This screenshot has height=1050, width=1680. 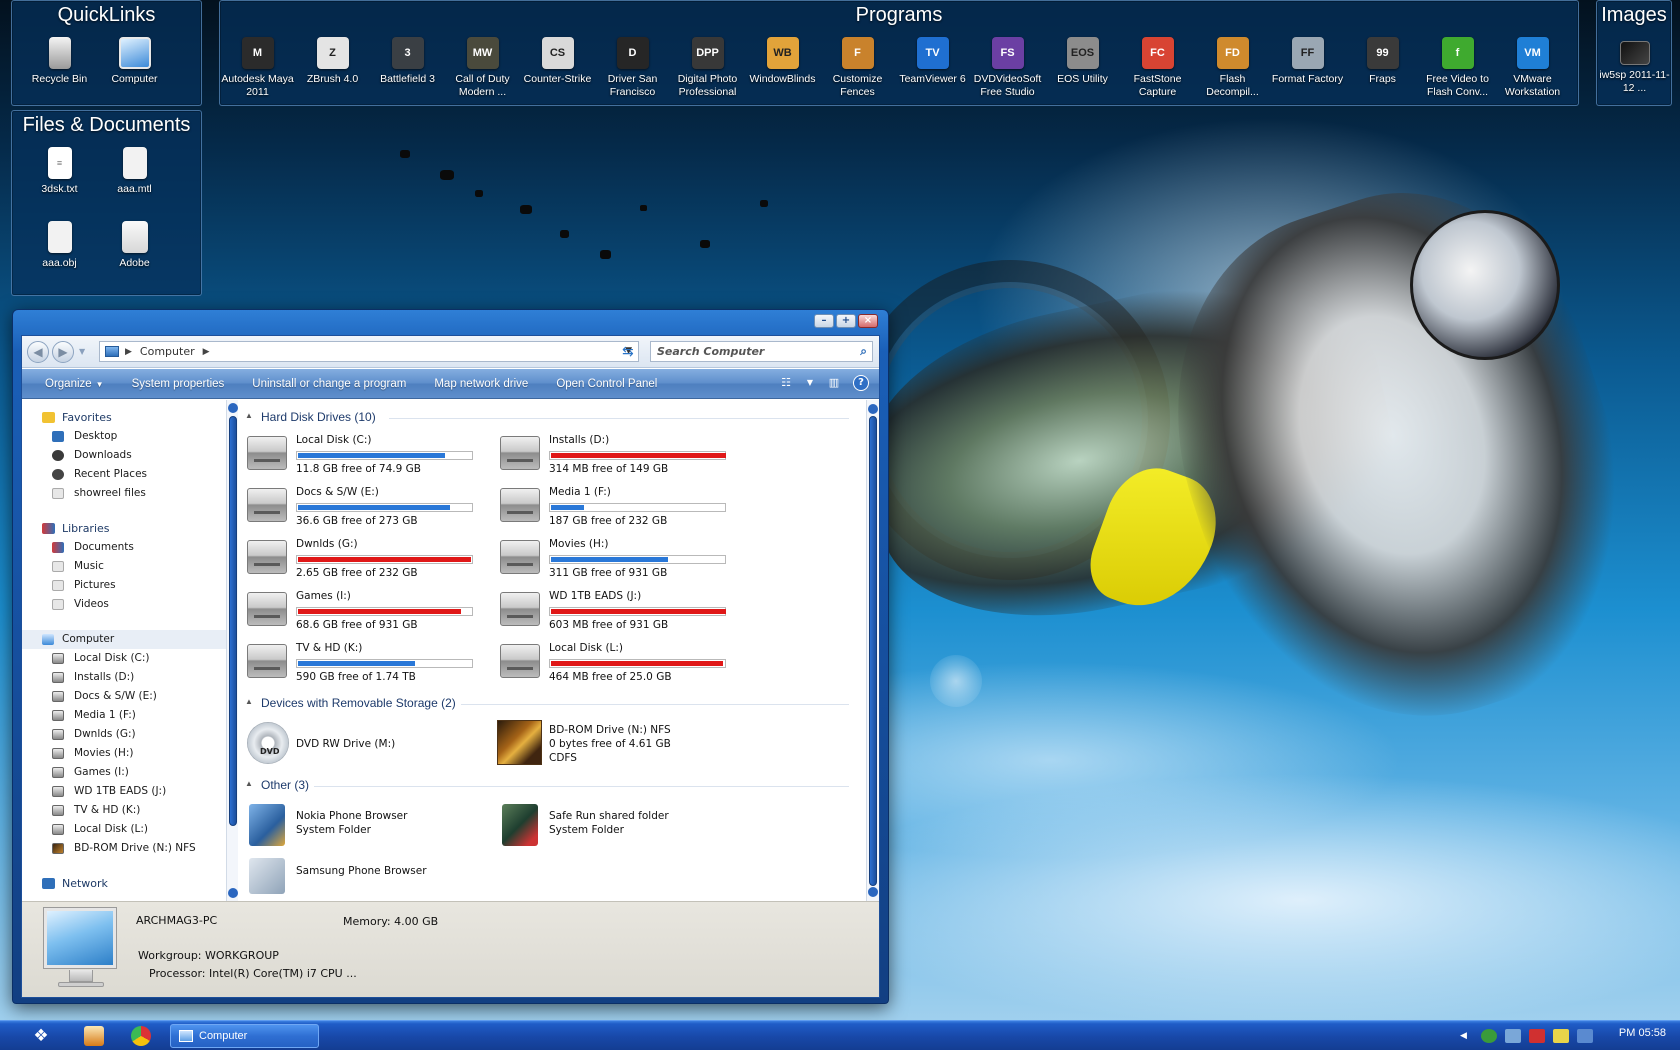 I want to click on antivirus-tray-icon, so click(x=1536, y=1036).